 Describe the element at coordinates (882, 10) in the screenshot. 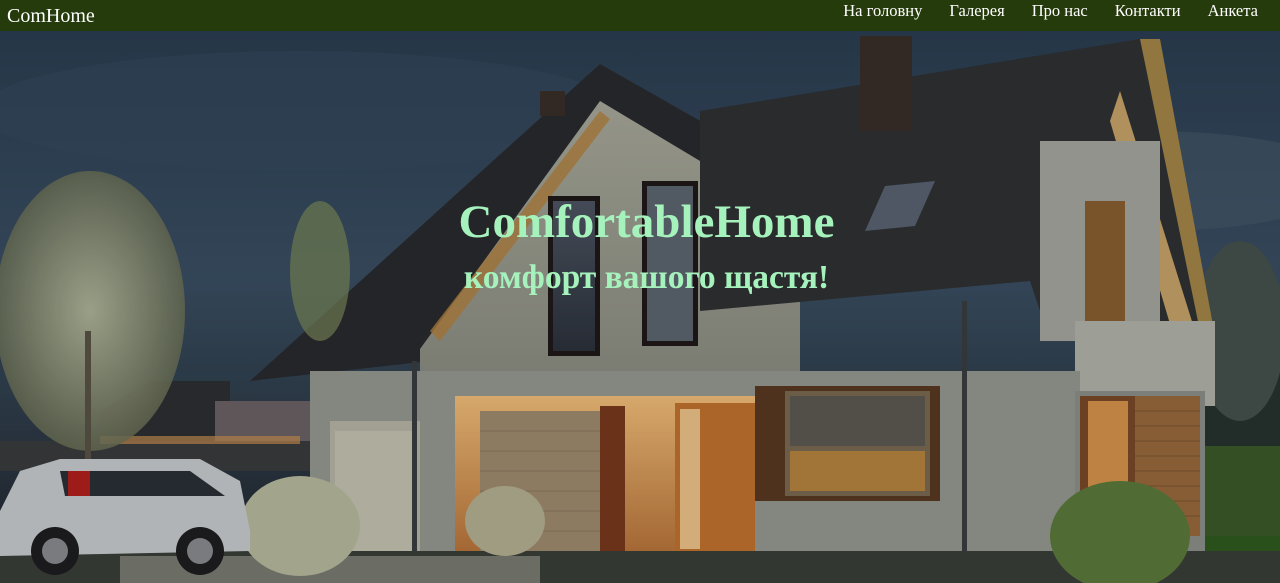

I see `nav-link-home: На головну` at that location.